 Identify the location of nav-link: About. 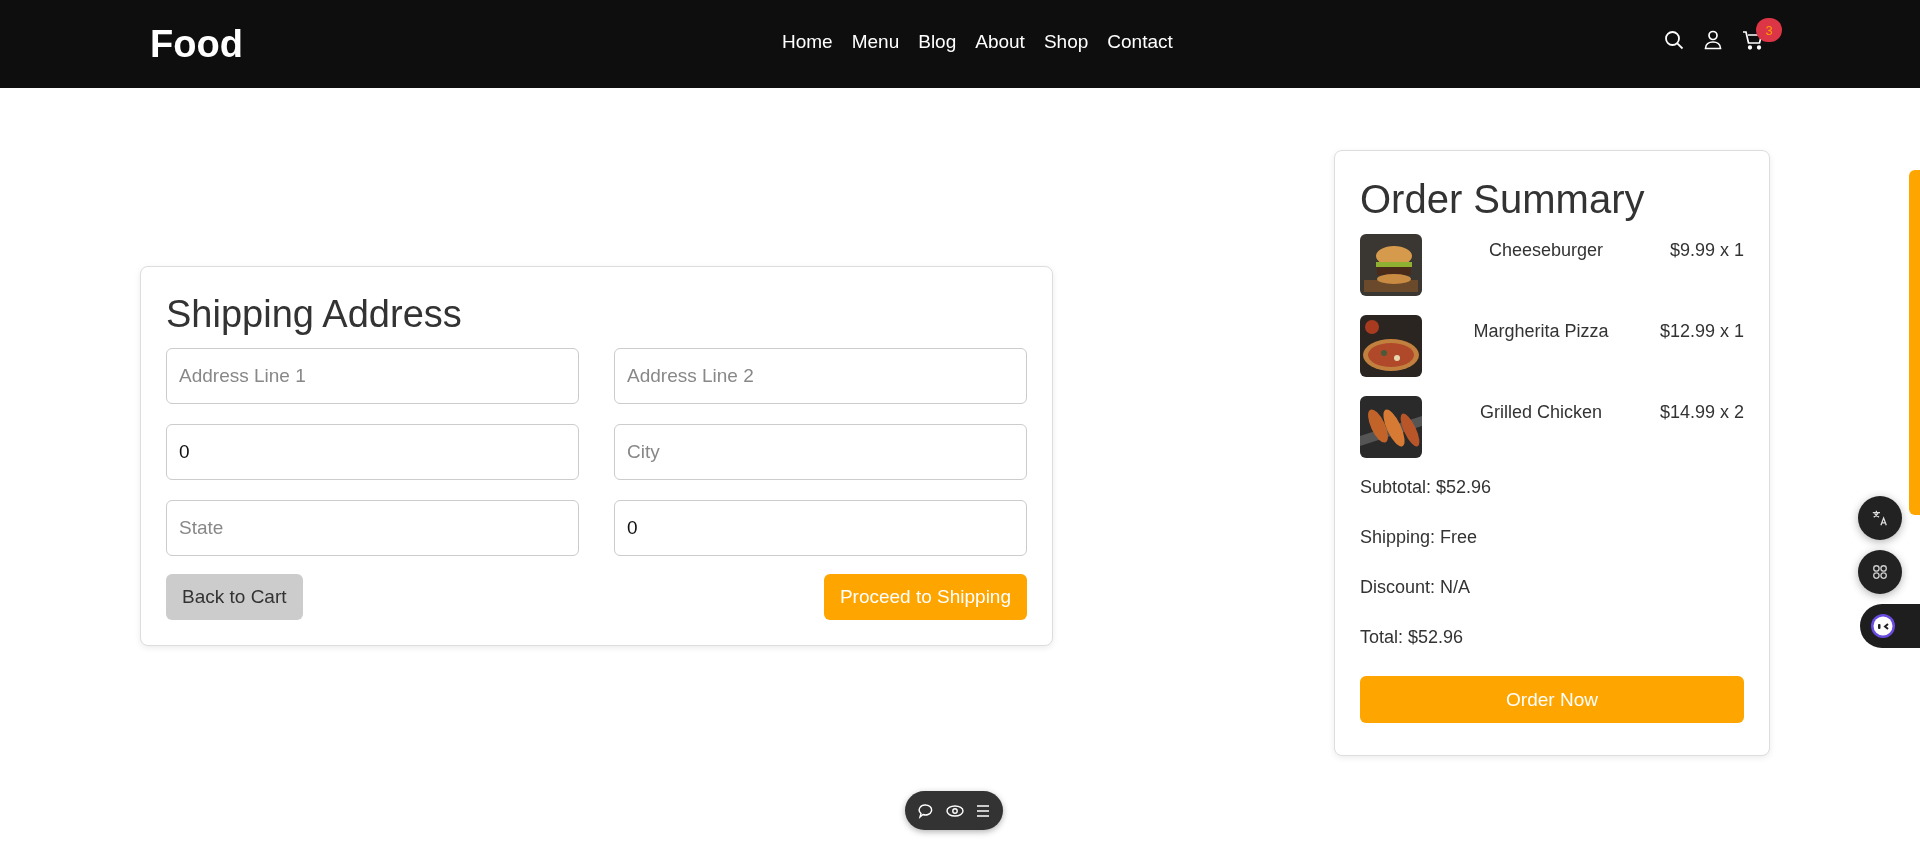
(1000, 42).